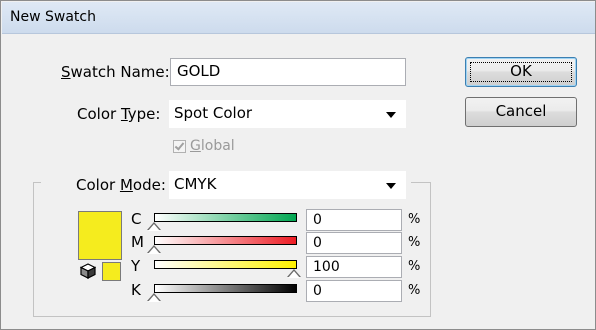 Image resolution: width=596 pixels, height=330 pixels. What do you see at coordinates (298, 18) in the screenshot?
I see `title-bar: New Swatch` at bounding box center [298, 18].